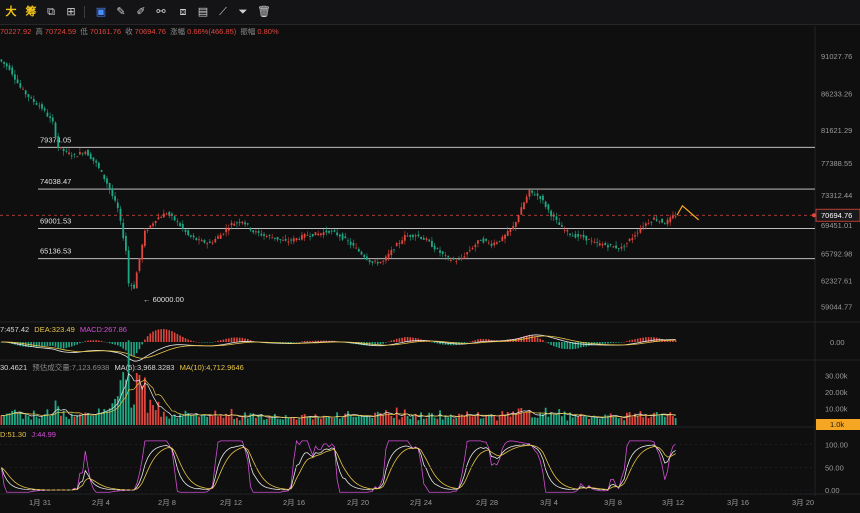 This screenshot has width=860, height=513. I want to click on price-axis-tick: 62327.61, so click(836, 281).